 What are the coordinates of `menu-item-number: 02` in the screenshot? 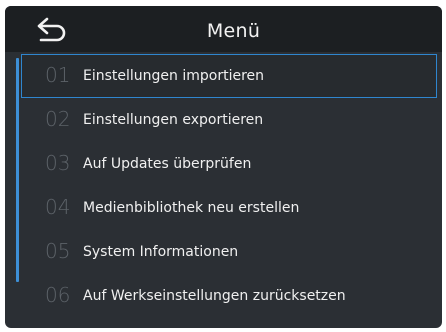 It's located at (58, 119).